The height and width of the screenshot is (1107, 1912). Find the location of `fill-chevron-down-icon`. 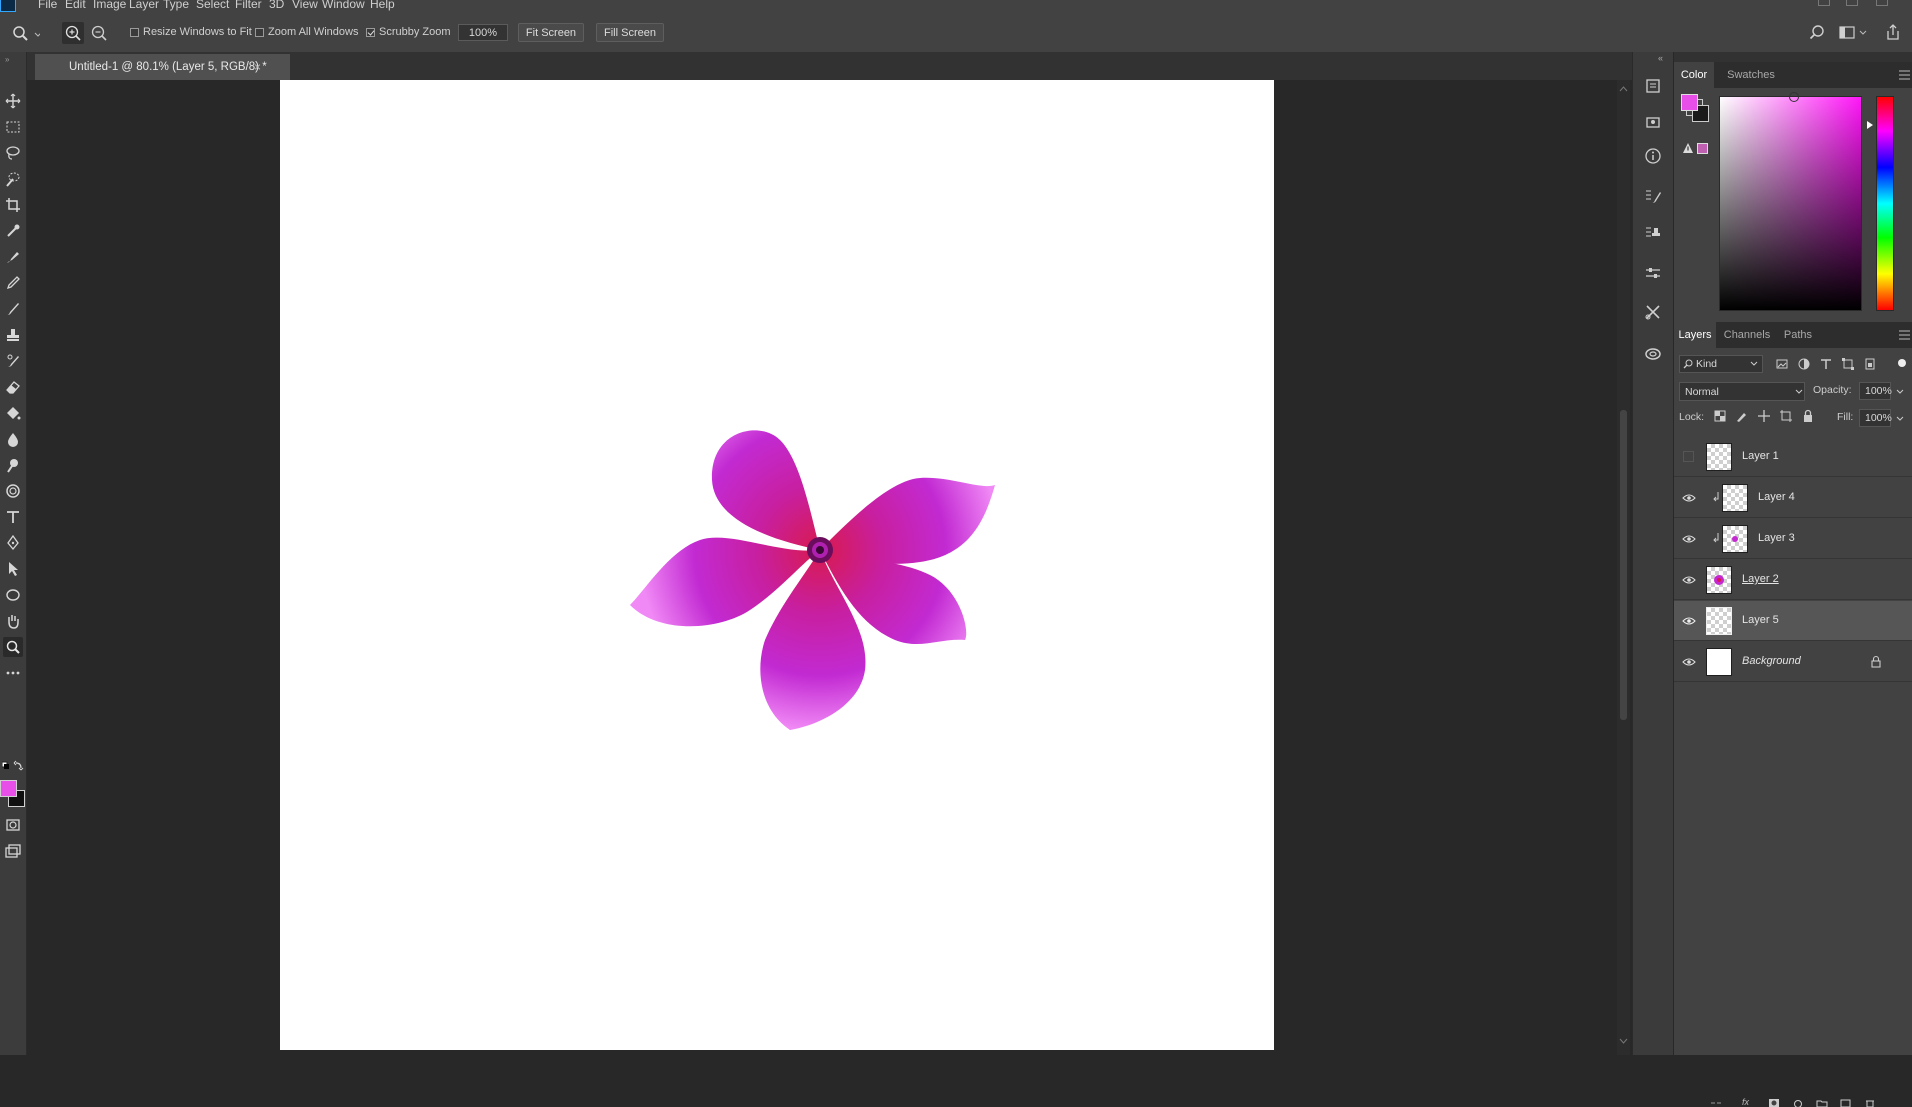

fill-chevron-down-icon is located at coordinates (1900, 419).